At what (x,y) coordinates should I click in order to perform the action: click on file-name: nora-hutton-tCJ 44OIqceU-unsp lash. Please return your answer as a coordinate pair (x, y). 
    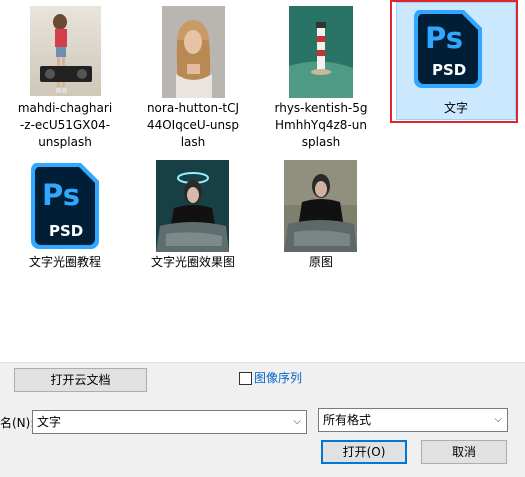
    Looking at the image, I should click on (193, 125).